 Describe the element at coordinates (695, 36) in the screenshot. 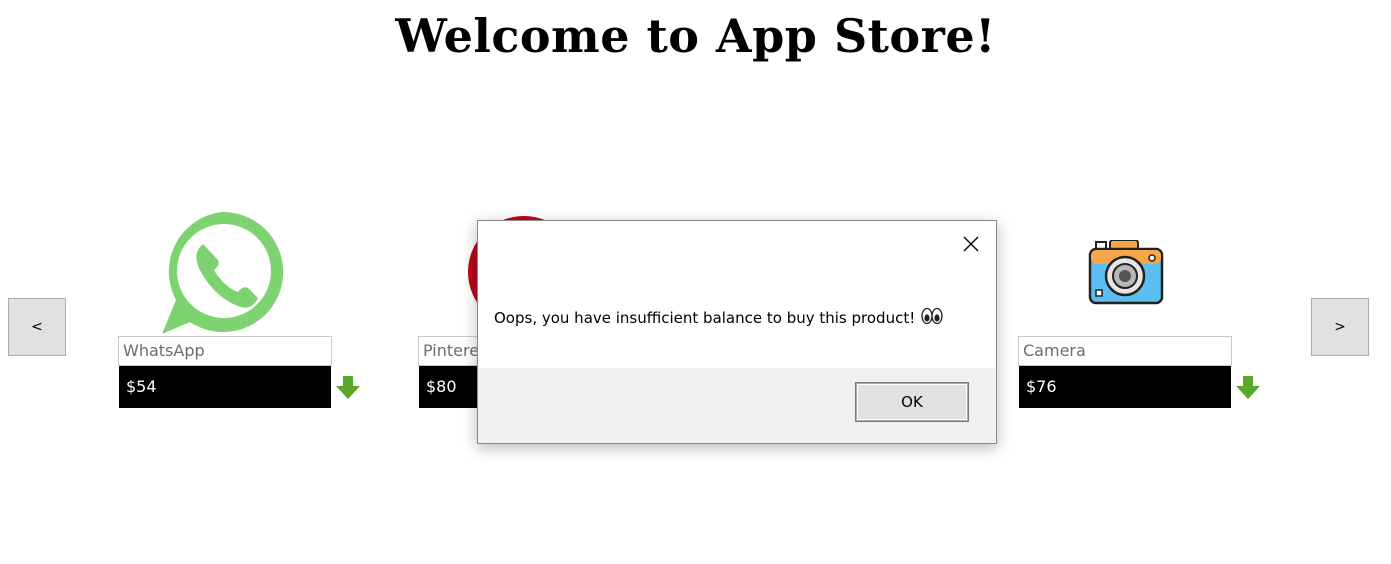

I see `page-title: Welcome to App Store!` at that location.